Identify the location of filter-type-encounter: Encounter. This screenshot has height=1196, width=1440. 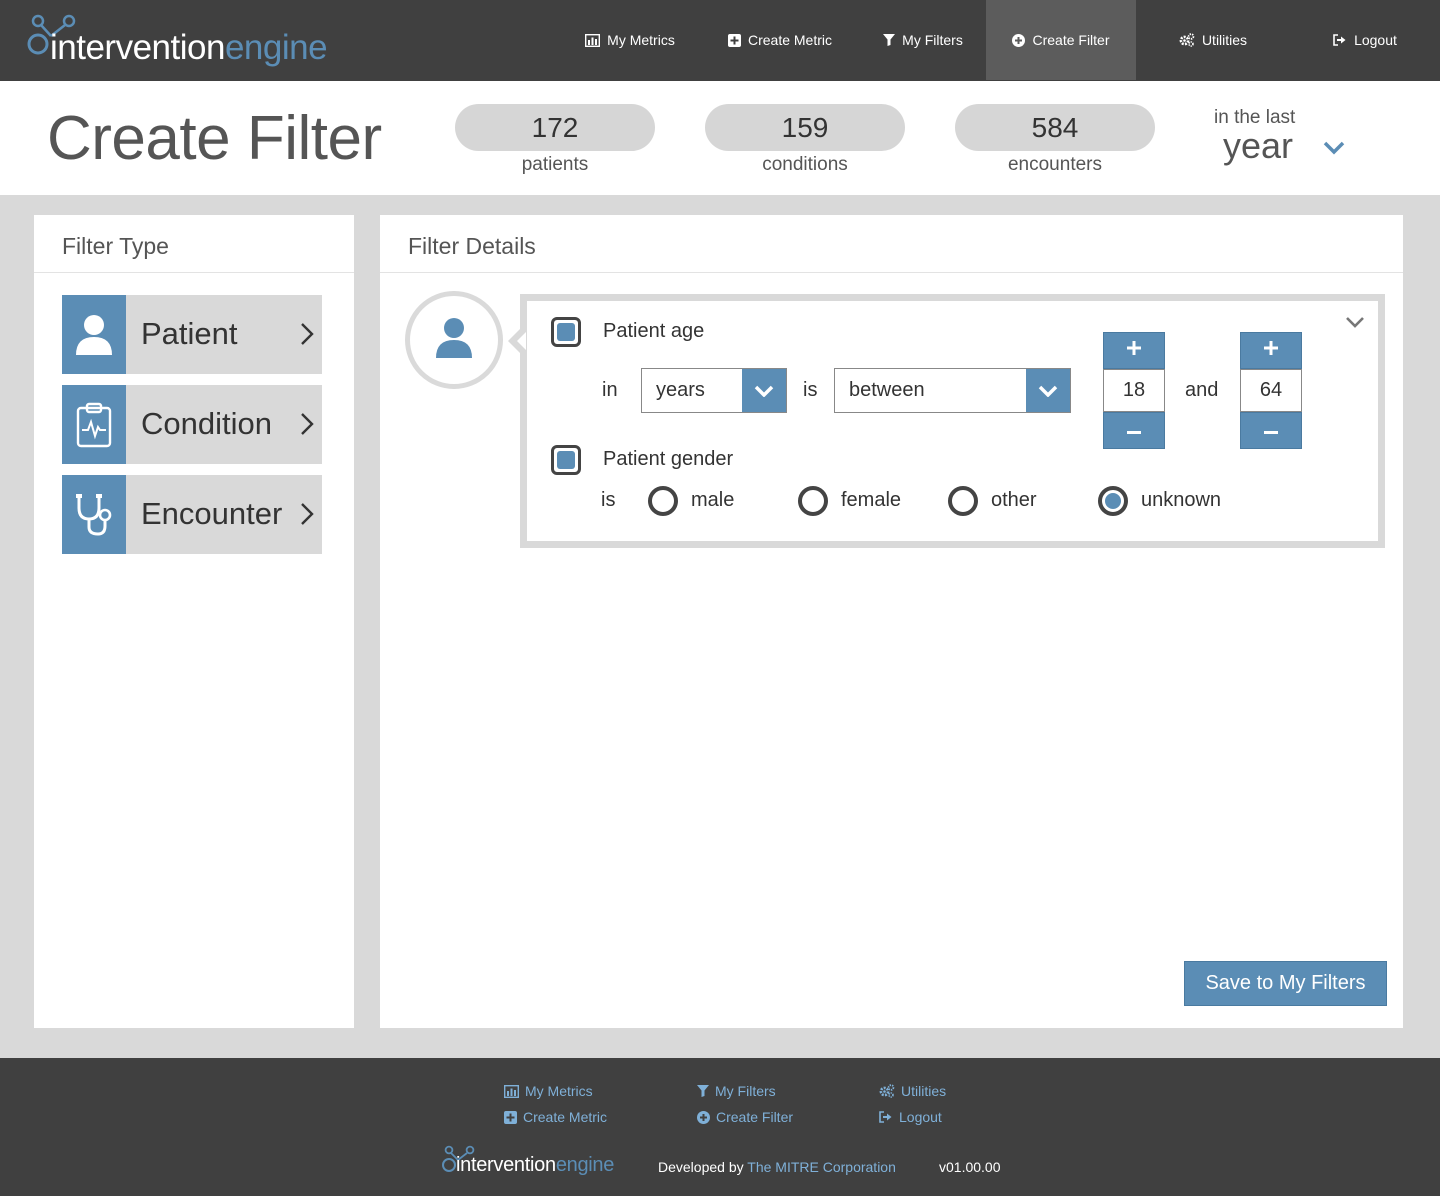
(192, 514).